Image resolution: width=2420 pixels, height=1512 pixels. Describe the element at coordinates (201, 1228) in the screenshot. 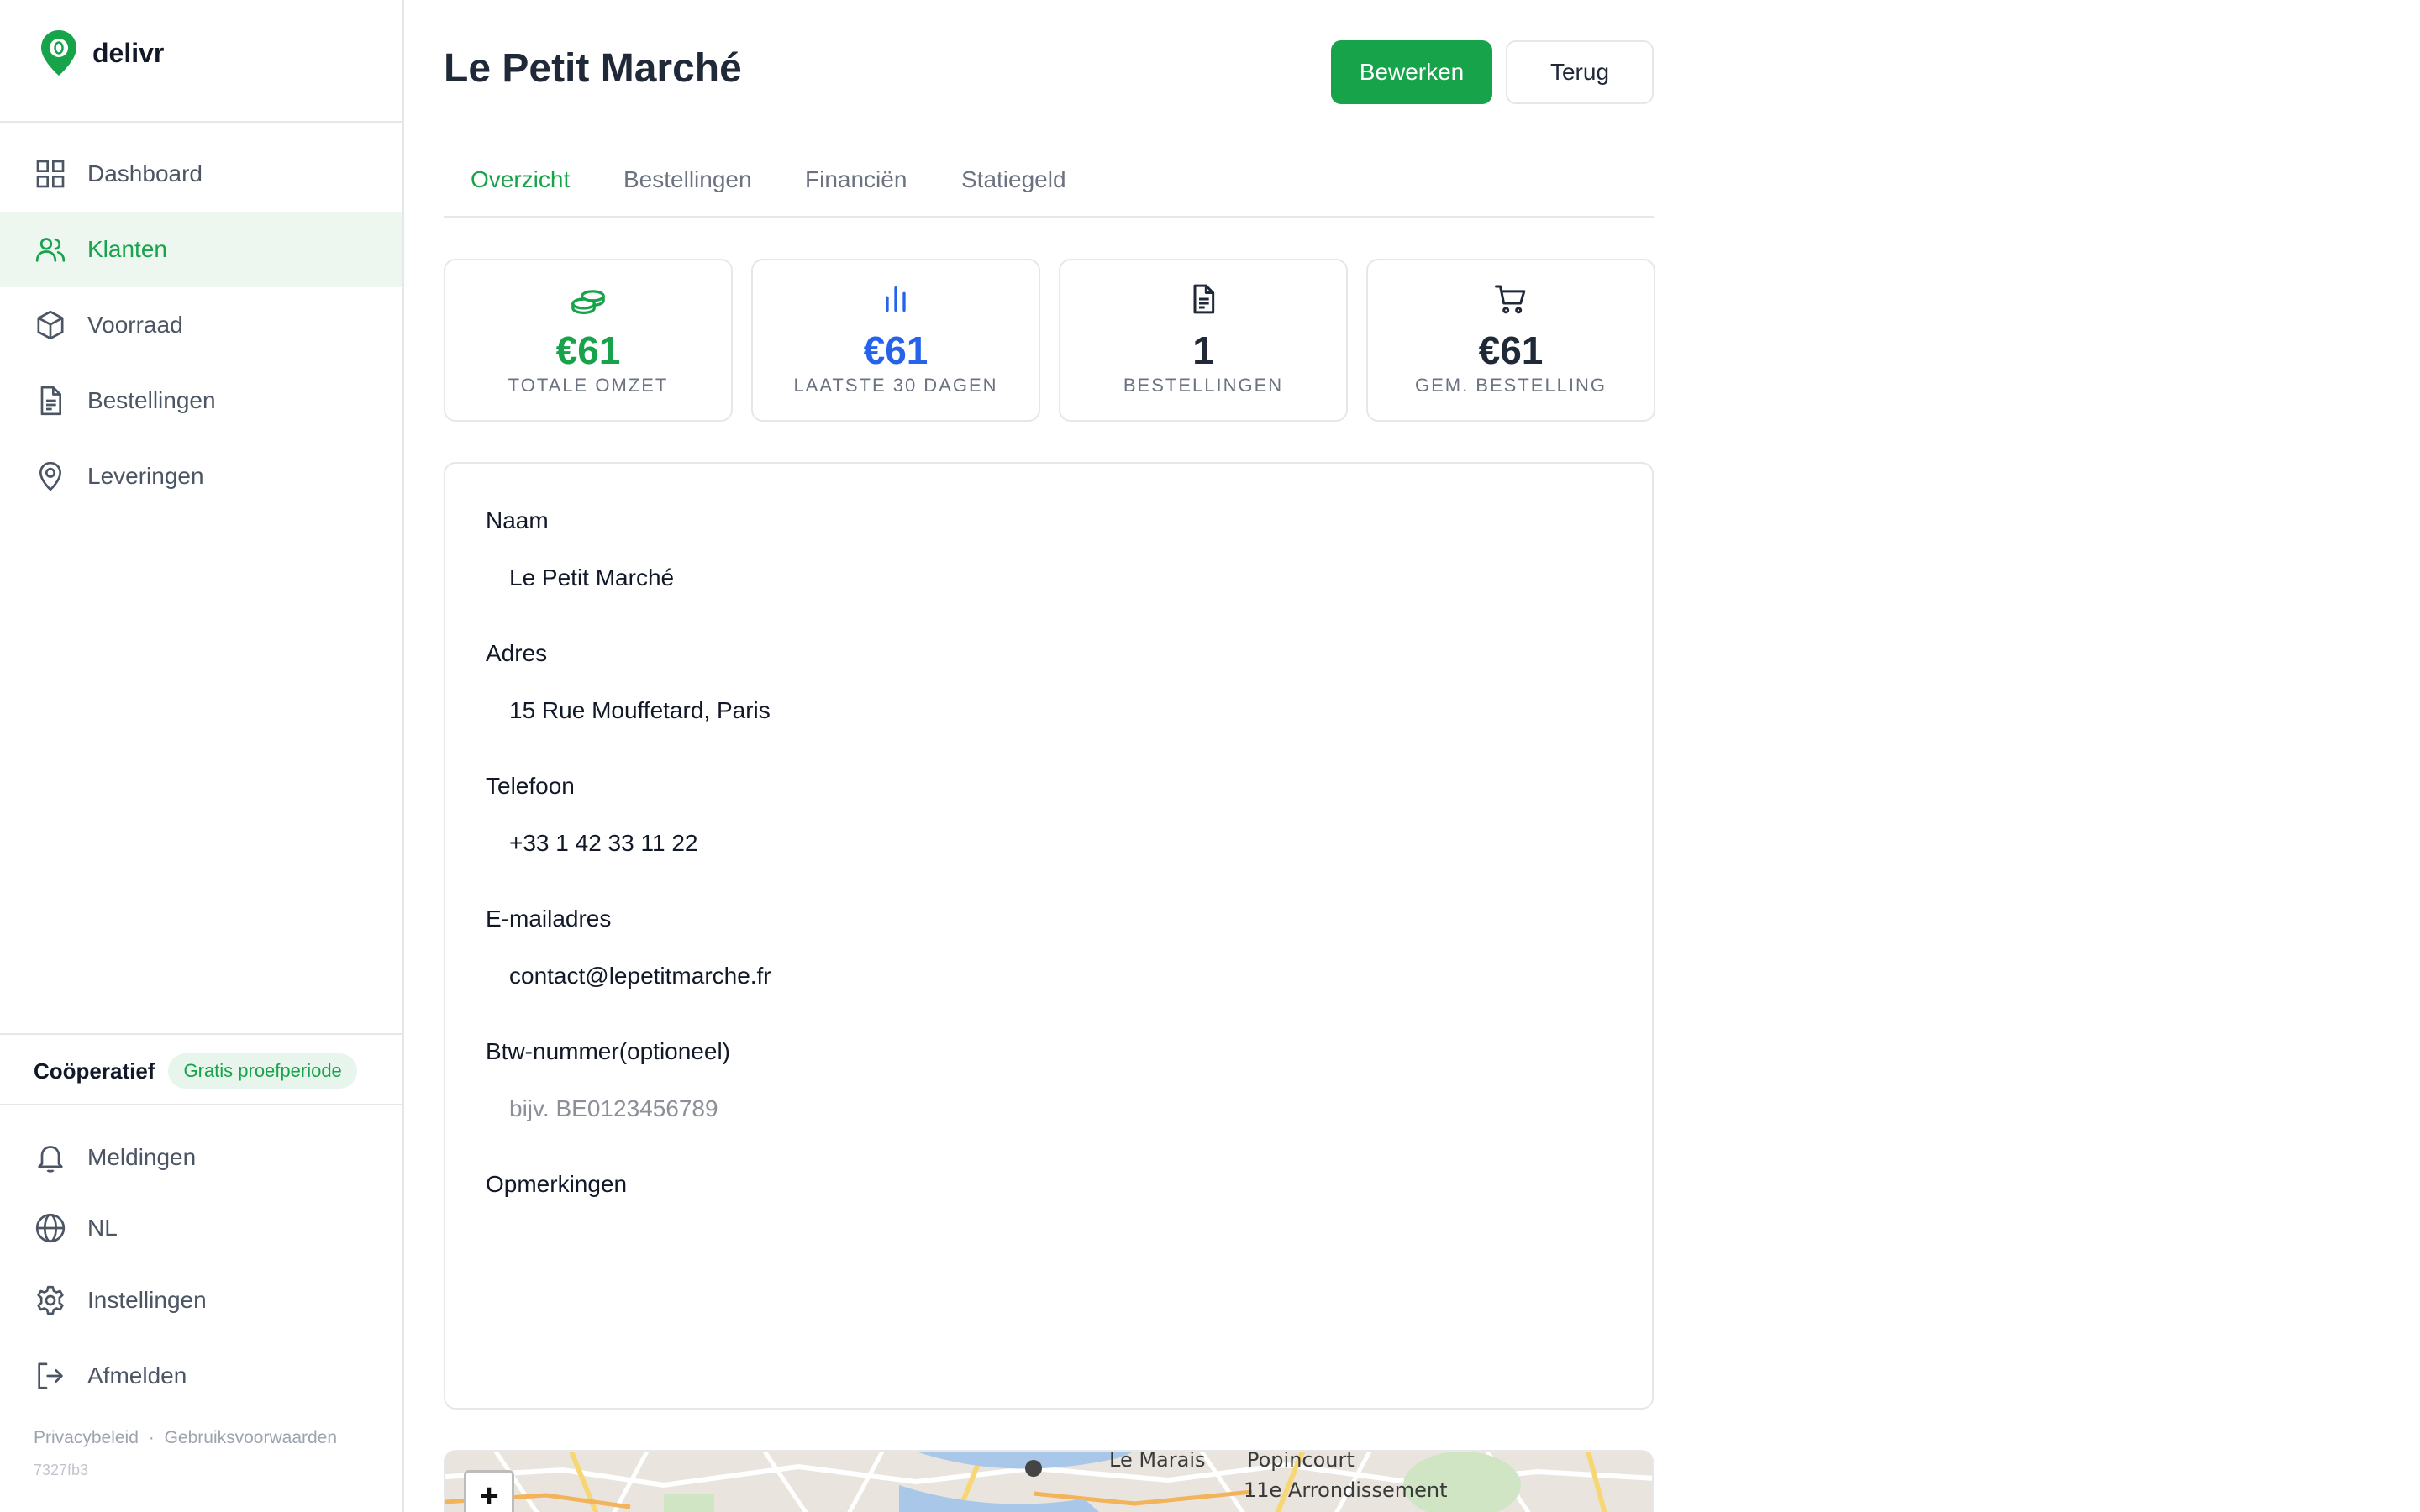

I see `language-selector: NL` at that location.